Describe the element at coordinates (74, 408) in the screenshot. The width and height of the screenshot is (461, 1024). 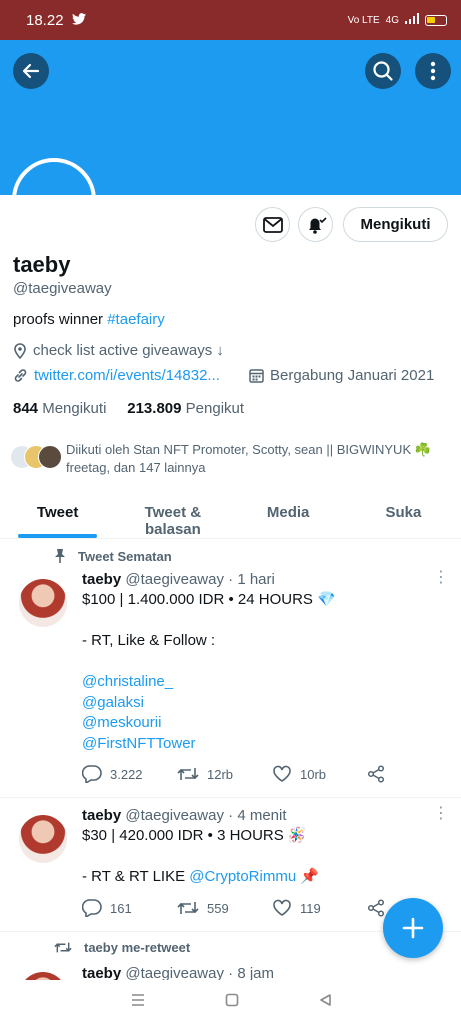
I see `following-label: Mengikuti` at that location.